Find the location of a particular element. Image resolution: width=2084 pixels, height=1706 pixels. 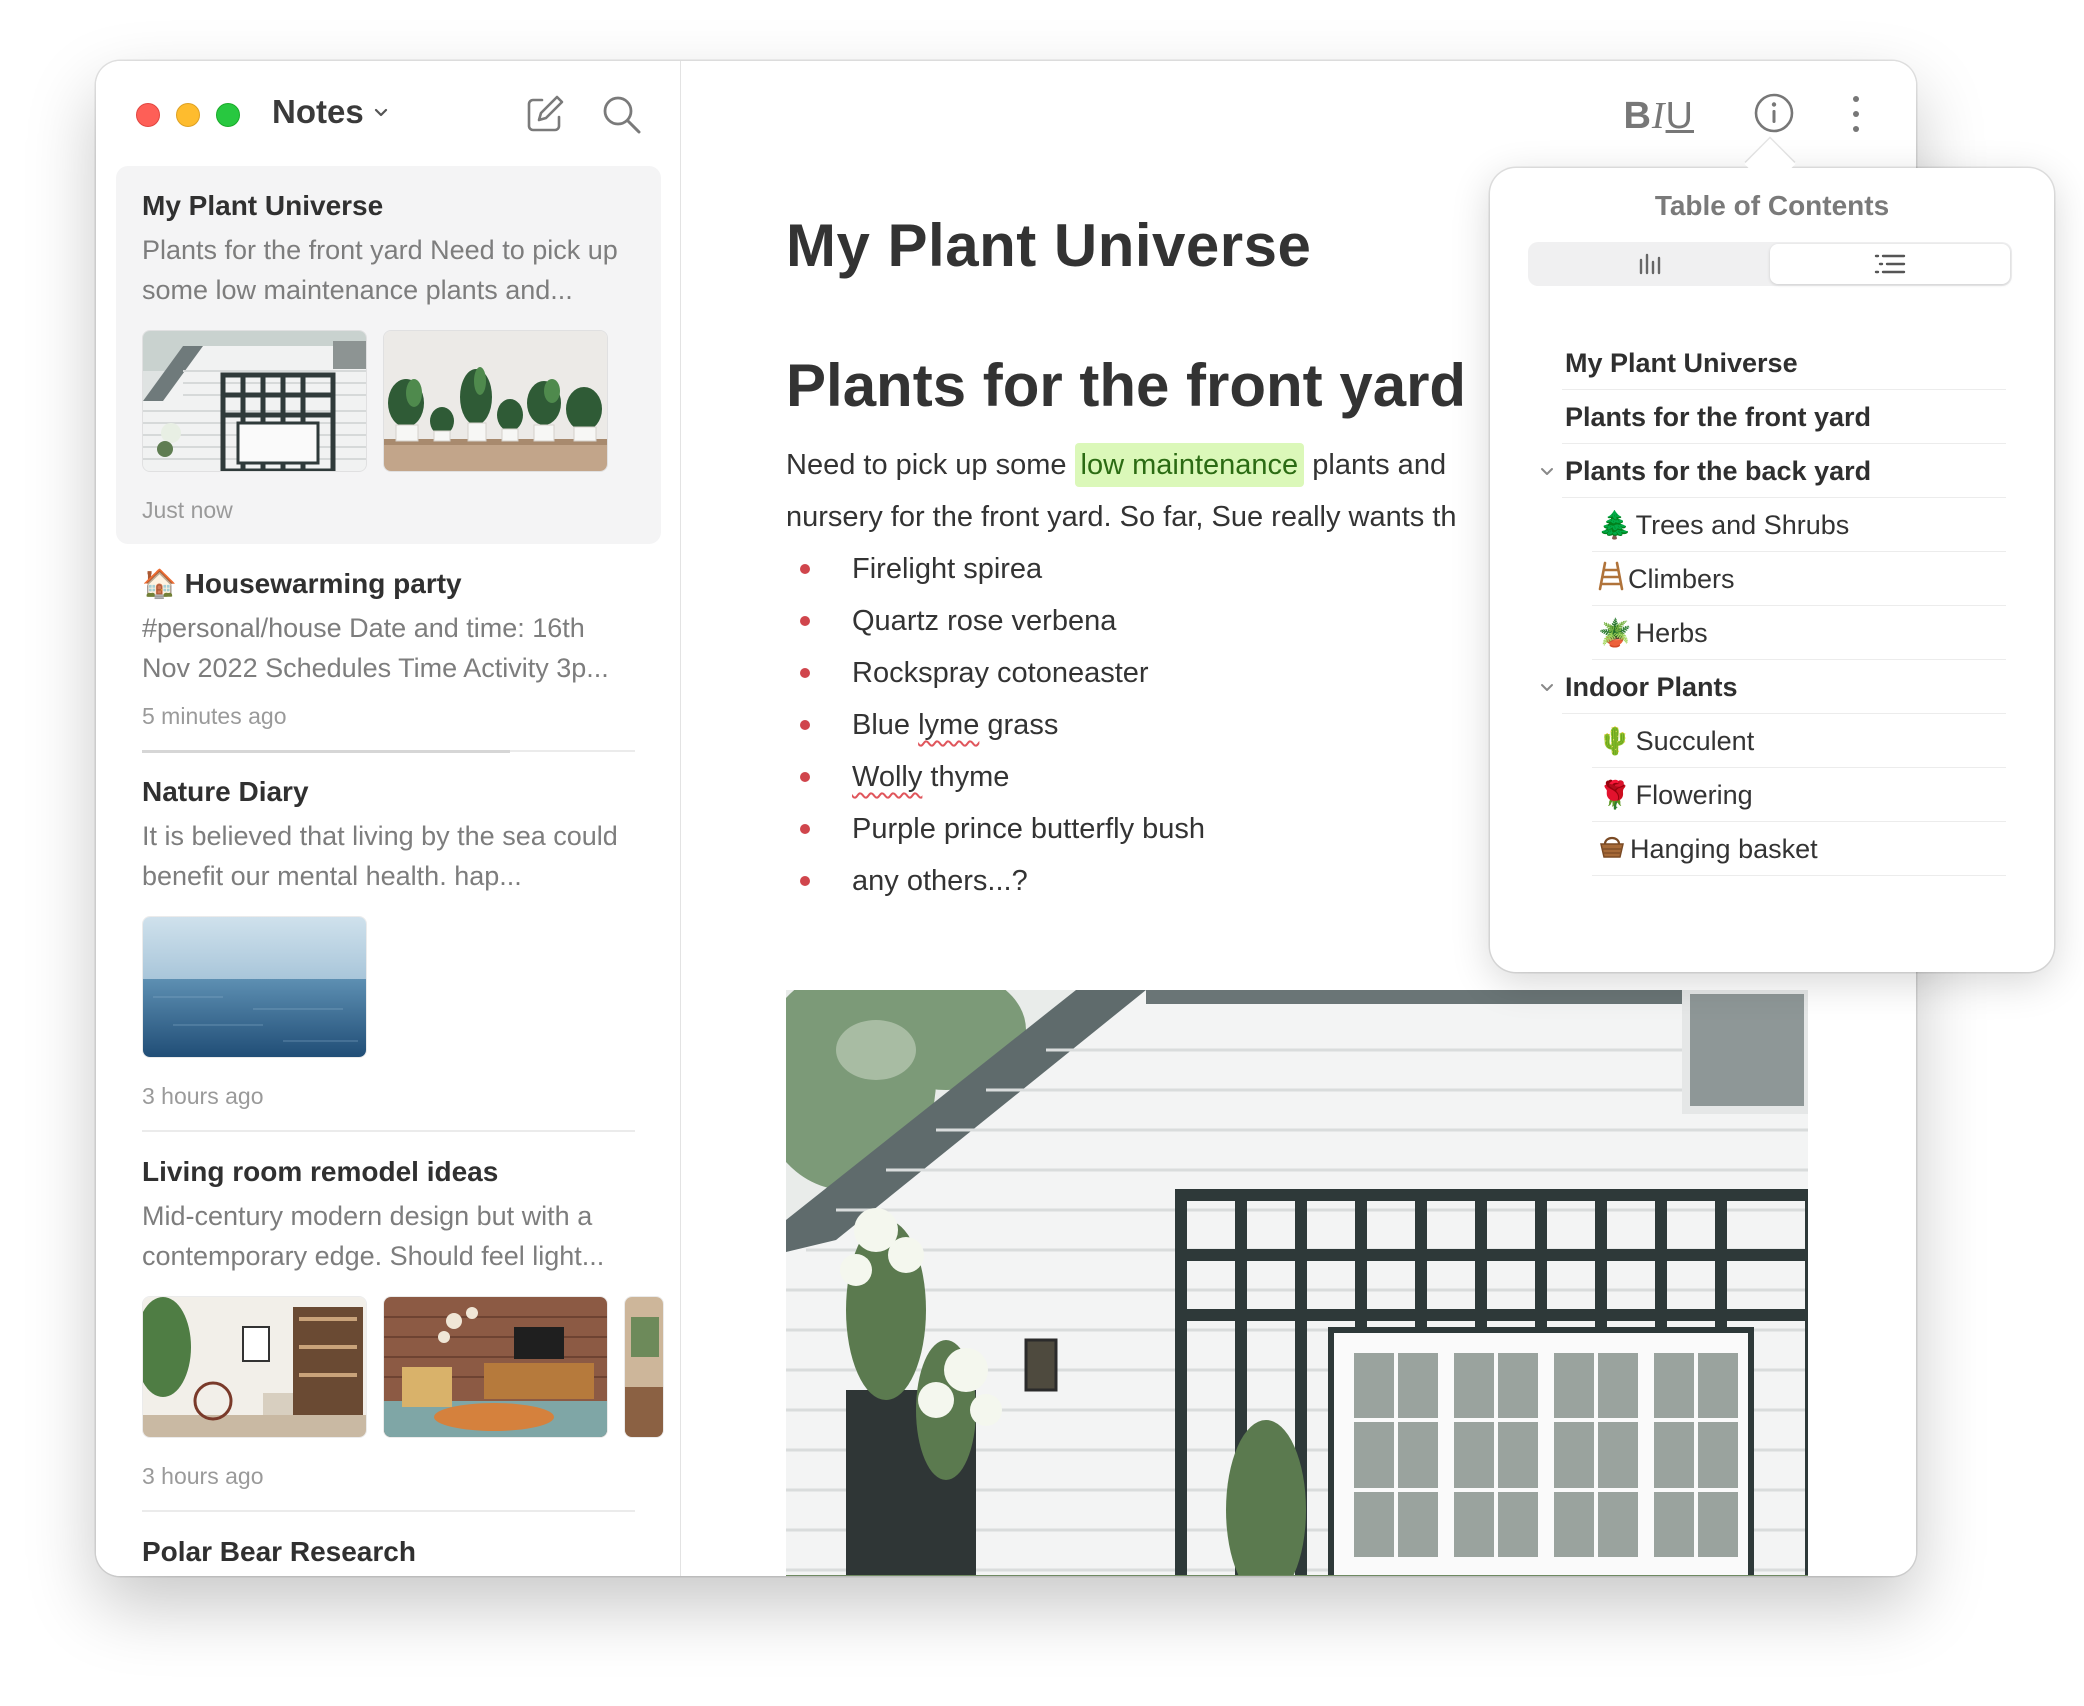

tab-outline is located at coordinates (1890, 264).